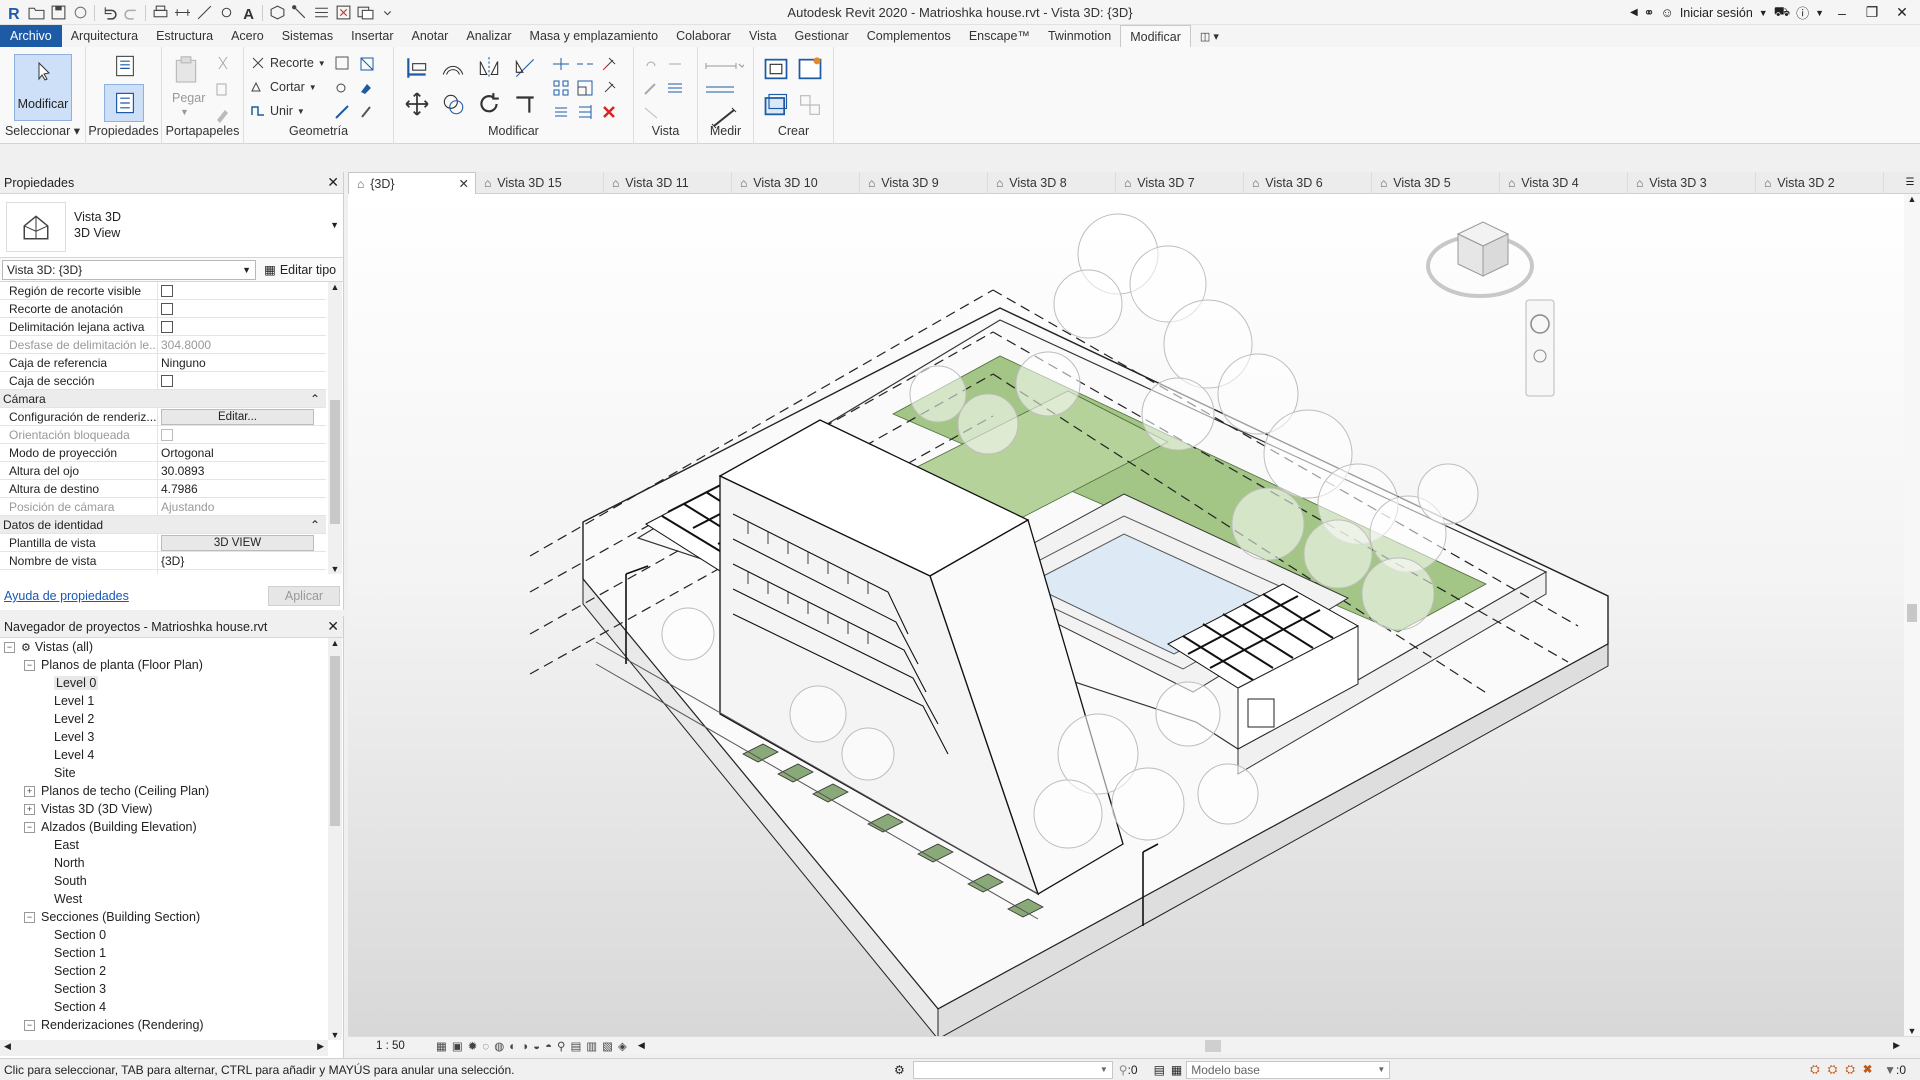 The image size is (1920, 1080). I want to click on cope-button: Recorte ▼, so click(288, 63).